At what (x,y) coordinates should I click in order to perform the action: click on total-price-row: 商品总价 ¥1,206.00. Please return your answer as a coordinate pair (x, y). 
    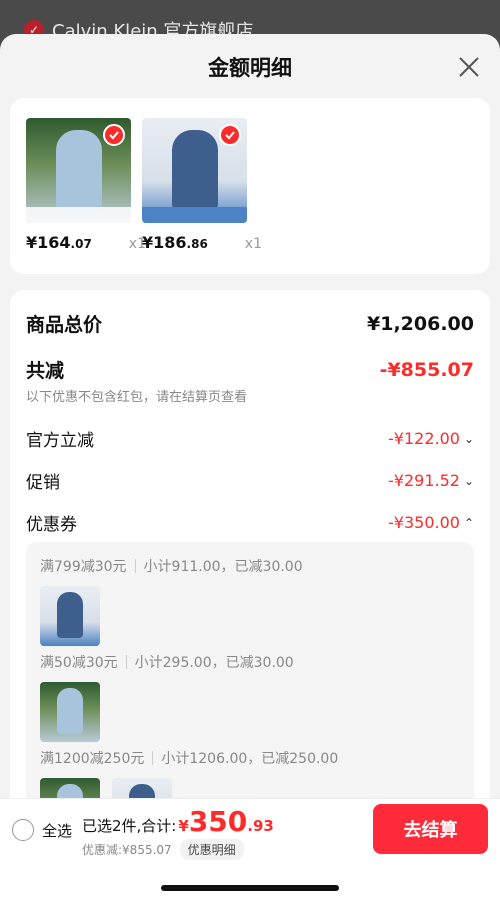
    Looking at the image, I should click on (250, 323).